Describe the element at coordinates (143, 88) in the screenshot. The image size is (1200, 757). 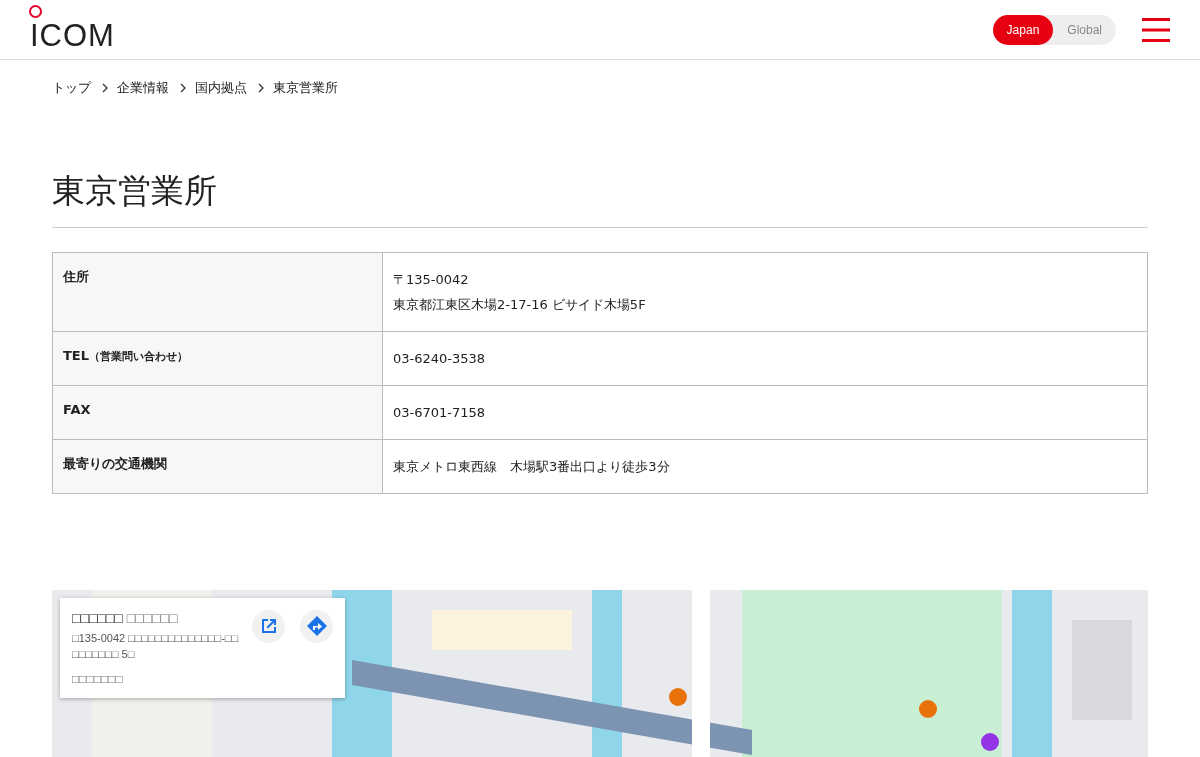
I see `breadcrumb-link: 企業情報` at that location.